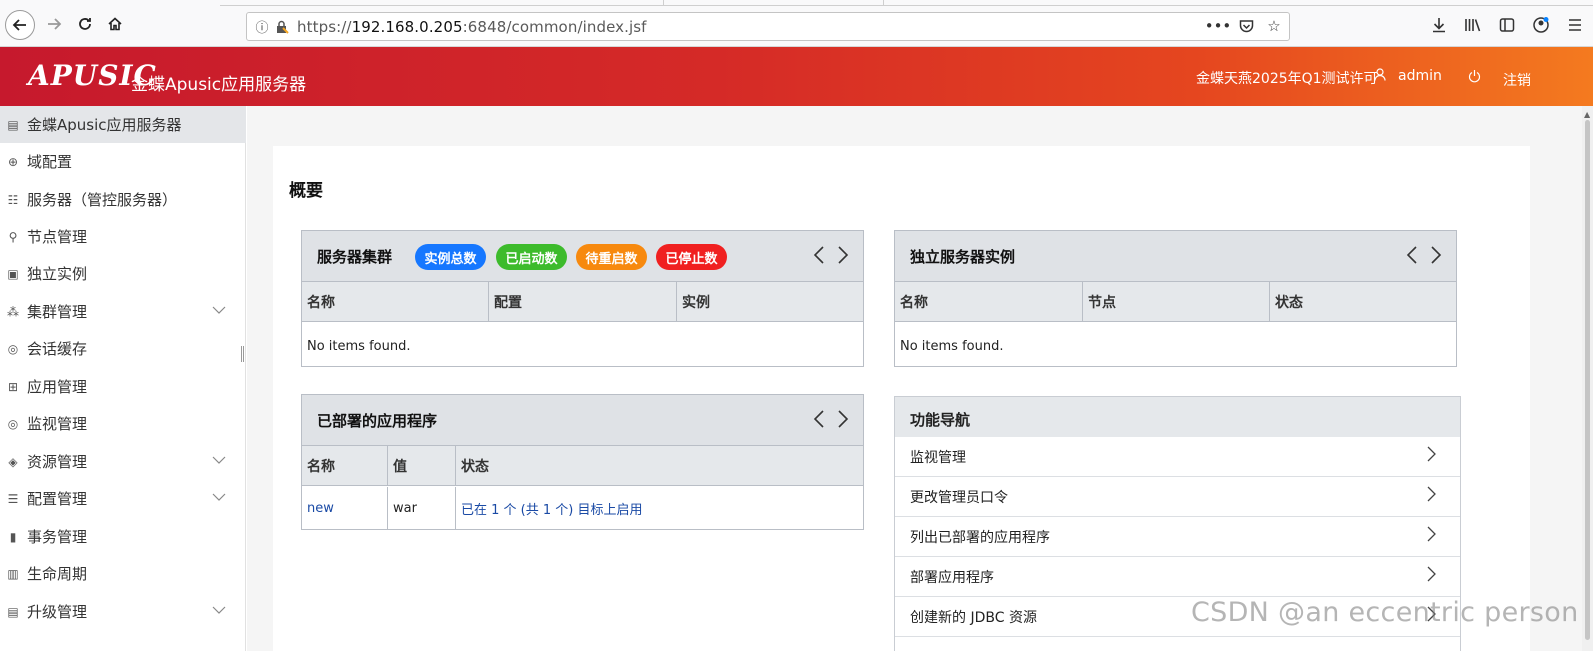 The image size is (1593, 651). Describe the element at coordinates (973, 617) in the screenshot. I see `nav-item-label: 创建新的 JDBC 资源` at that location.